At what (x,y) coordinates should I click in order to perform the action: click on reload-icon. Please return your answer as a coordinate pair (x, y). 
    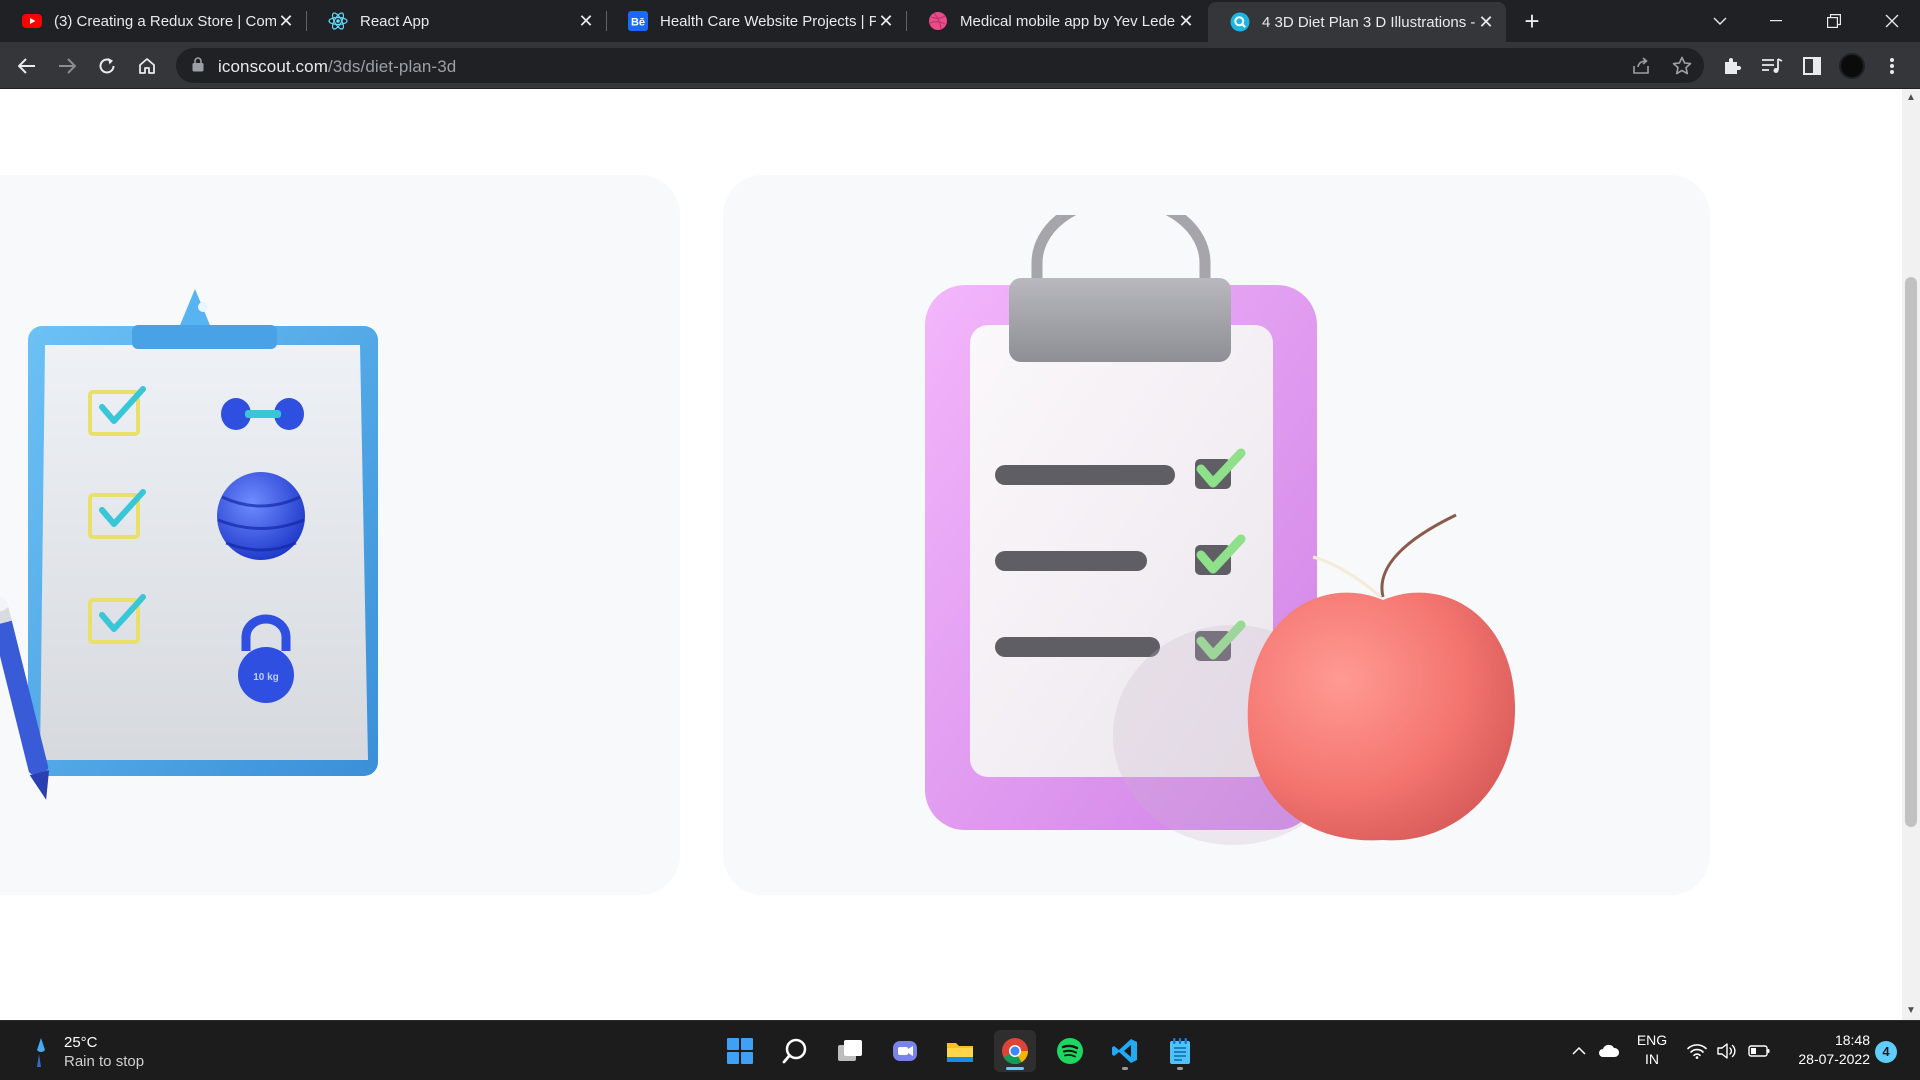
    Looking at the image, I should click on (107, 66).